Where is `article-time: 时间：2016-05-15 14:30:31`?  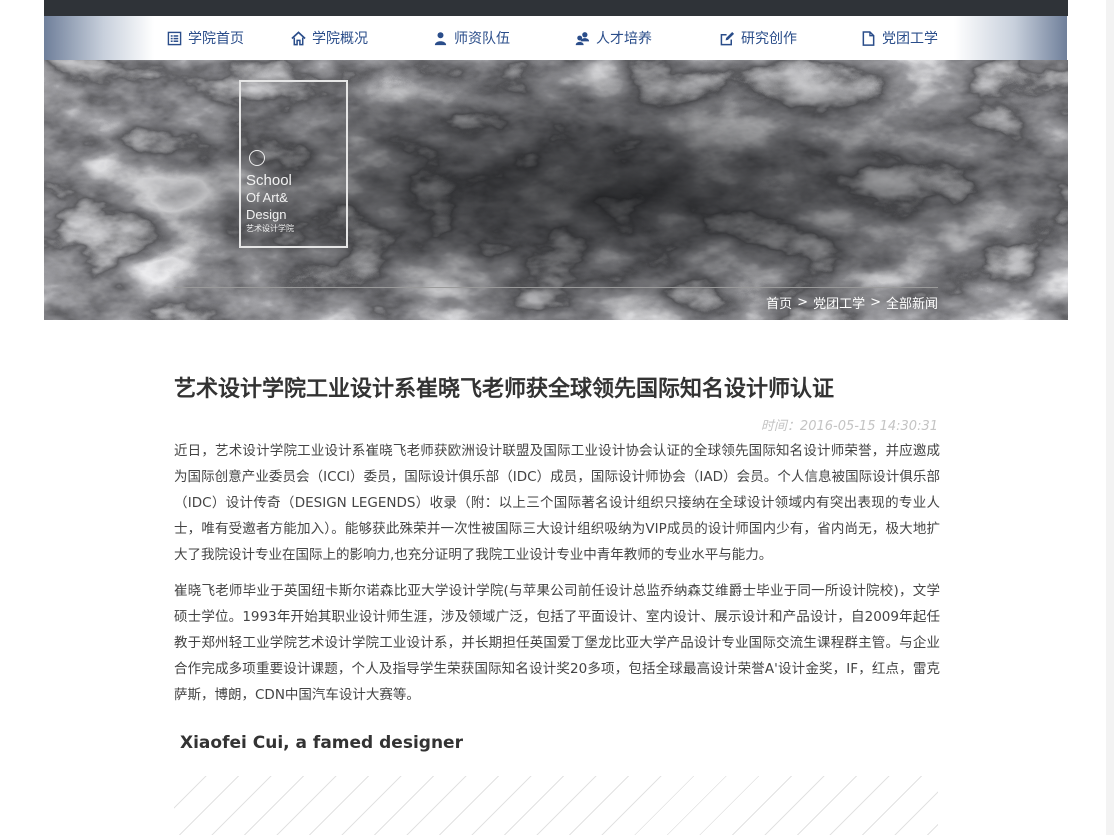
article-time: 时间：2016-05-15 14:30:31 is located at coordinates (849, 426).